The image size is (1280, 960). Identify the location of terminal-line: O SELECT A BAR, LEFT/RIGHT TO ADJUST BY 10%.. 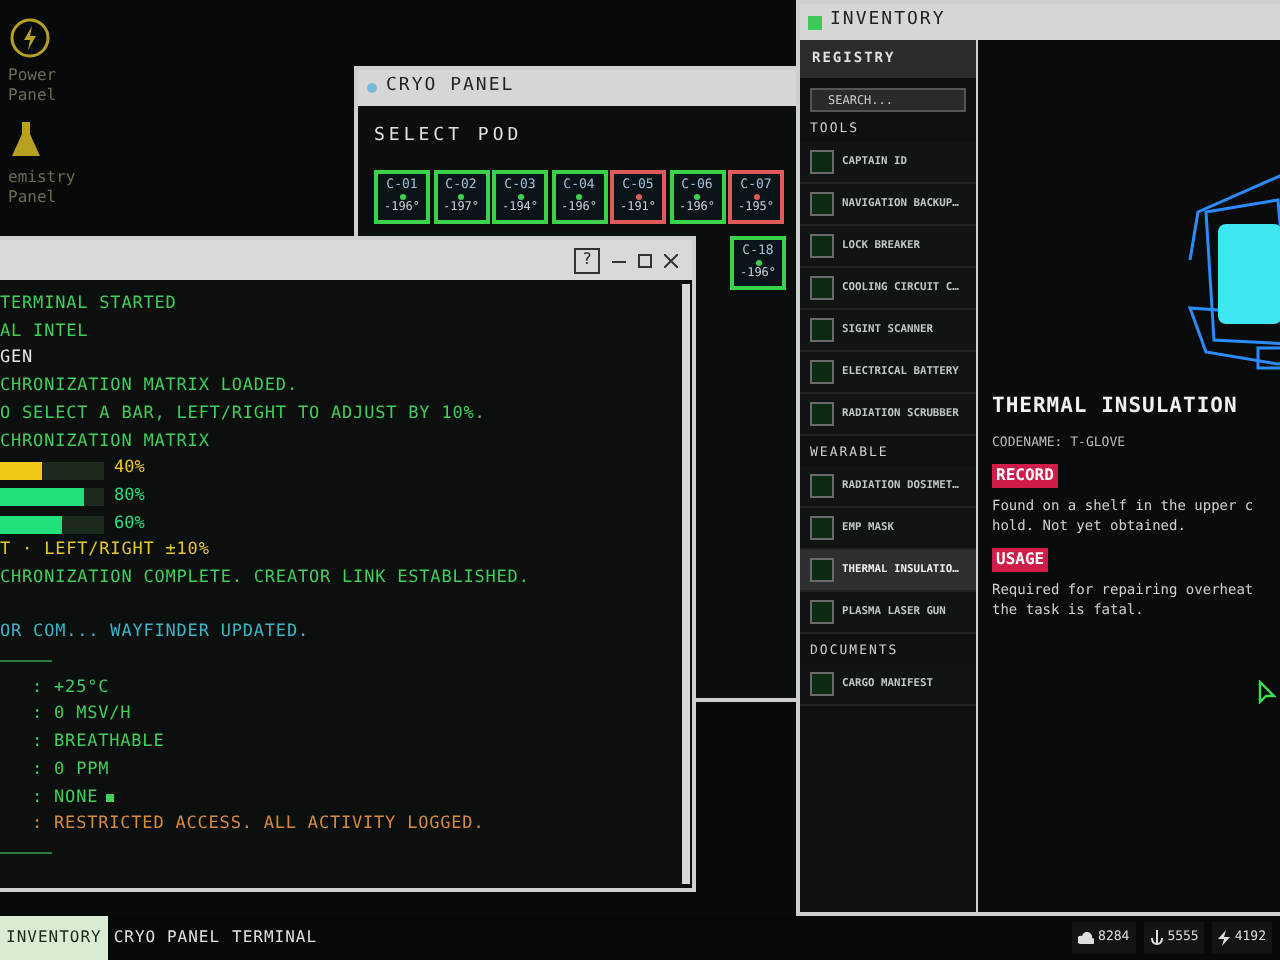
(244, 414).